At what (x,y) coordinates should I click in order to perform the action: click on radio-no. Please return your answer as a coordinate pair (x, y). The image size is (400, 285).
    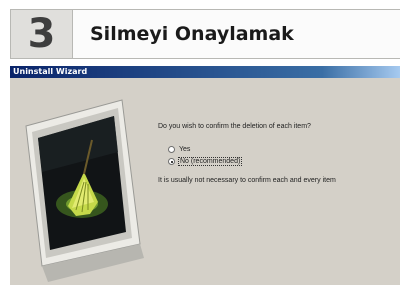
    Looking at the image, I should click on (171, 161).